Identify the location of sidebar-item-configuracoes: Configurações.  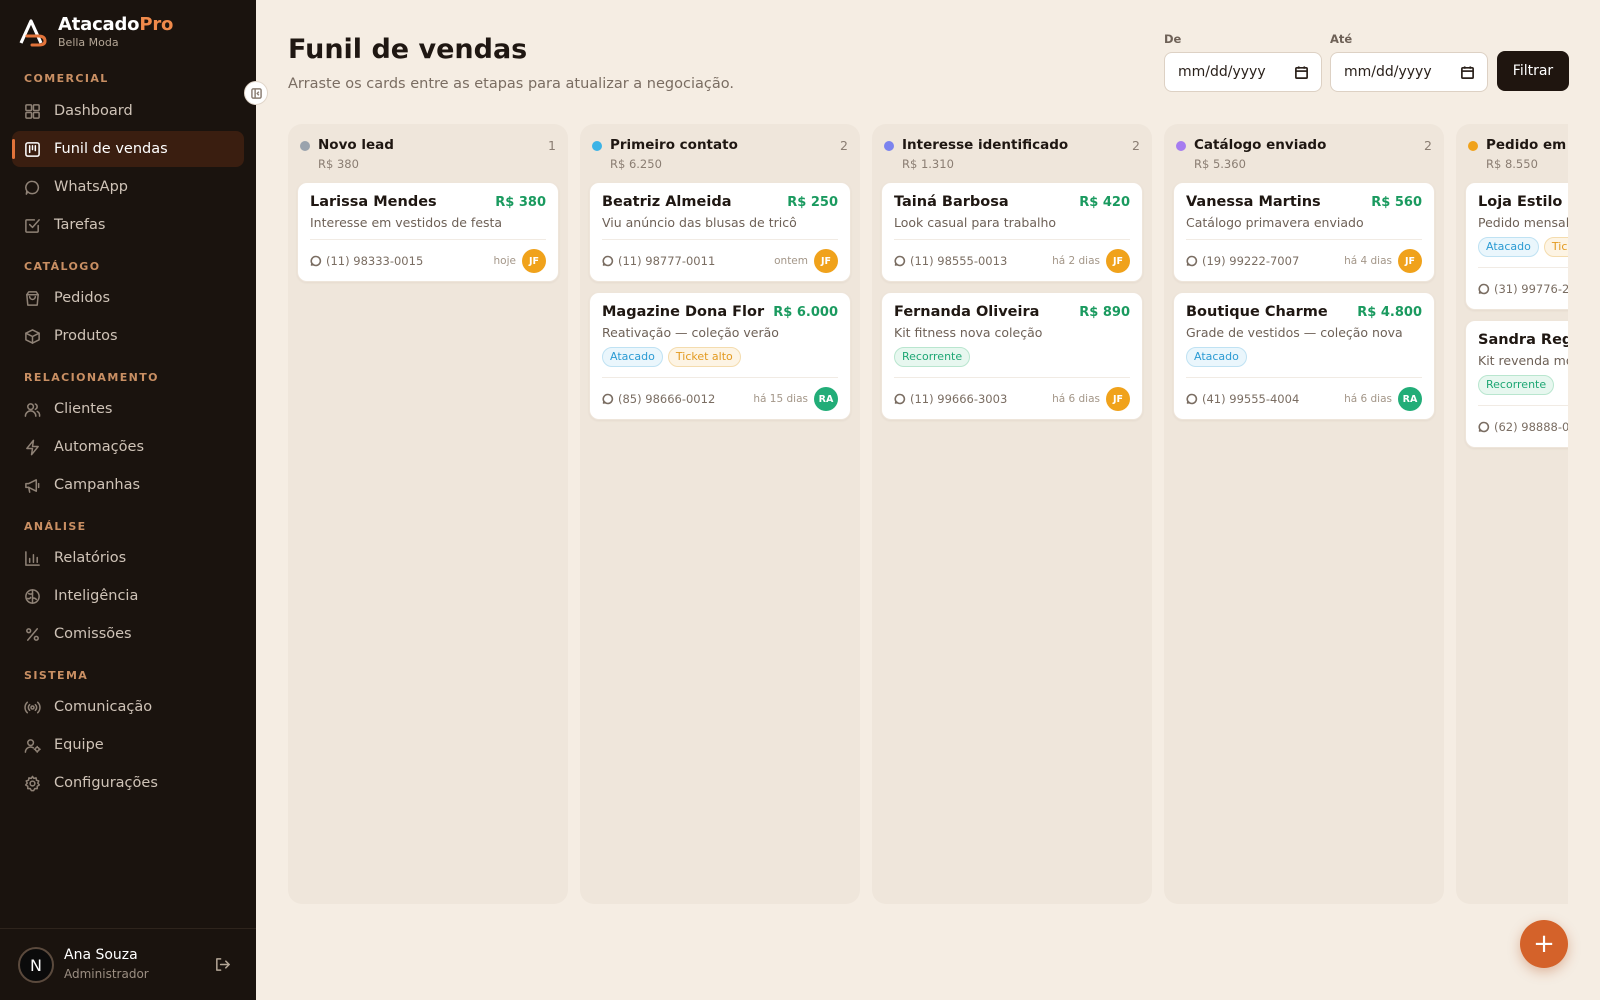
(128, 783).